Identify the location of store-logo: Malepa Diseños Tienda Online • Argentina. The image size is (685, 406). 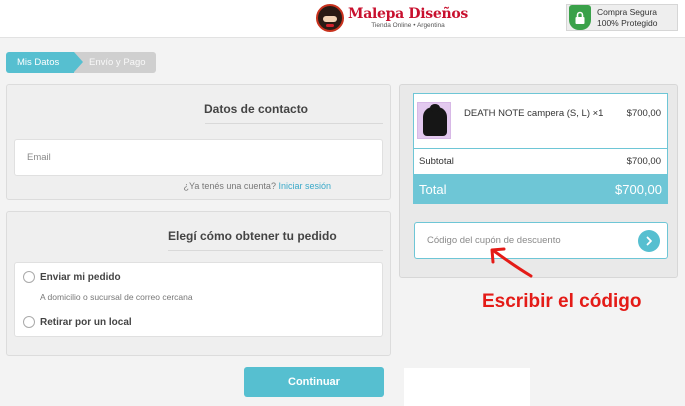
(392, 18).